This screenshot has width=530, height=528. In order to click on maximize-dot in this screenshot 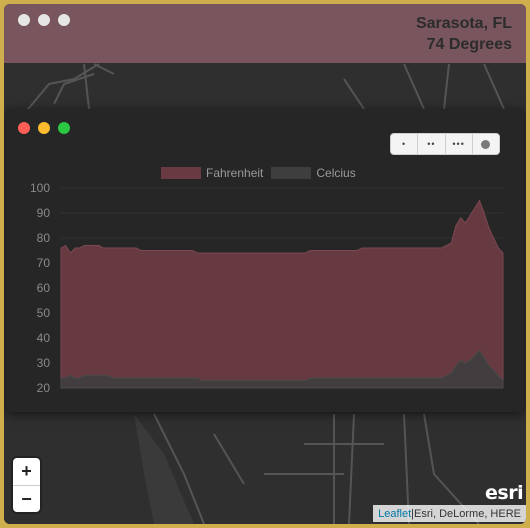, I will do `click(64, 20)`.